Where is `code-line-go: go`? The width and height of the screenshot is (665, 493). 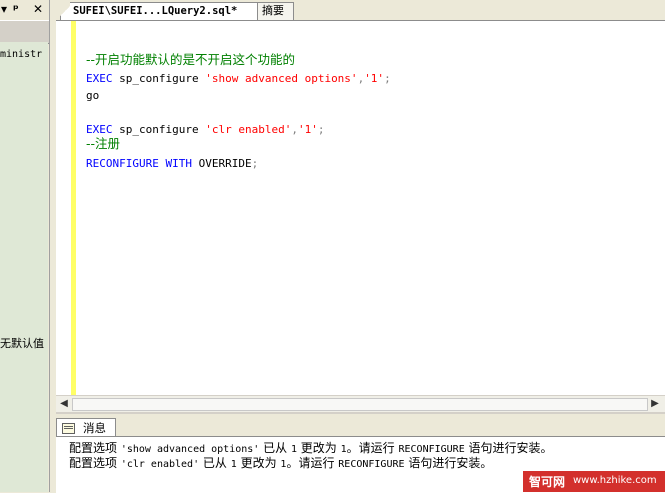
code-line-go: go is located at coordinates (93, 95).